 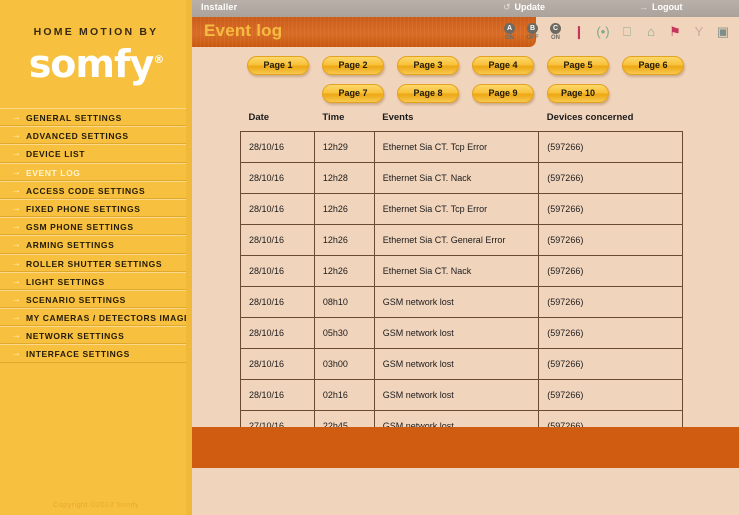 I want to click on page-button-page-3: Page 3, so click(x=428, y=65).